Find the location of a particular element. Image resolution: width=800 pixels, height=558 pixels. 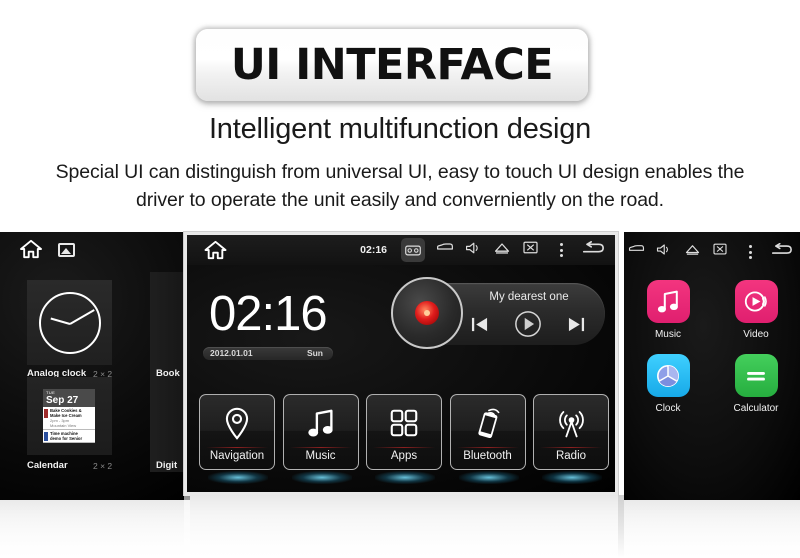

widget-analog-clock is located at coordinates (69, 322).